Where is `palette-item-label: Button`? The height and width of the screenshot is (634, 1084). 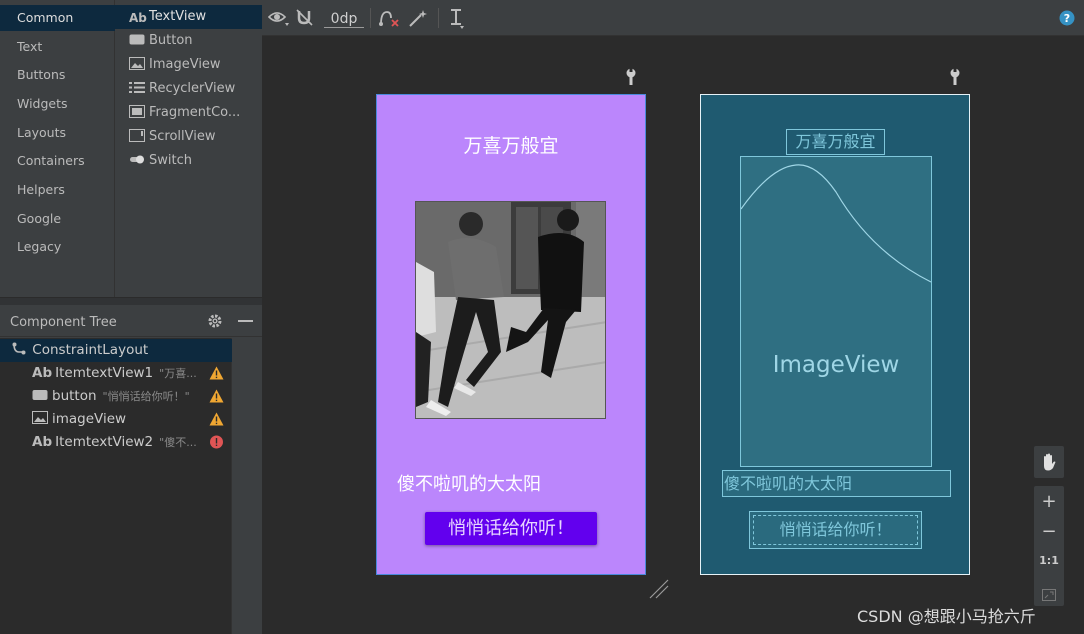 palette-item-label: Button is located at coordinates (171, 40).